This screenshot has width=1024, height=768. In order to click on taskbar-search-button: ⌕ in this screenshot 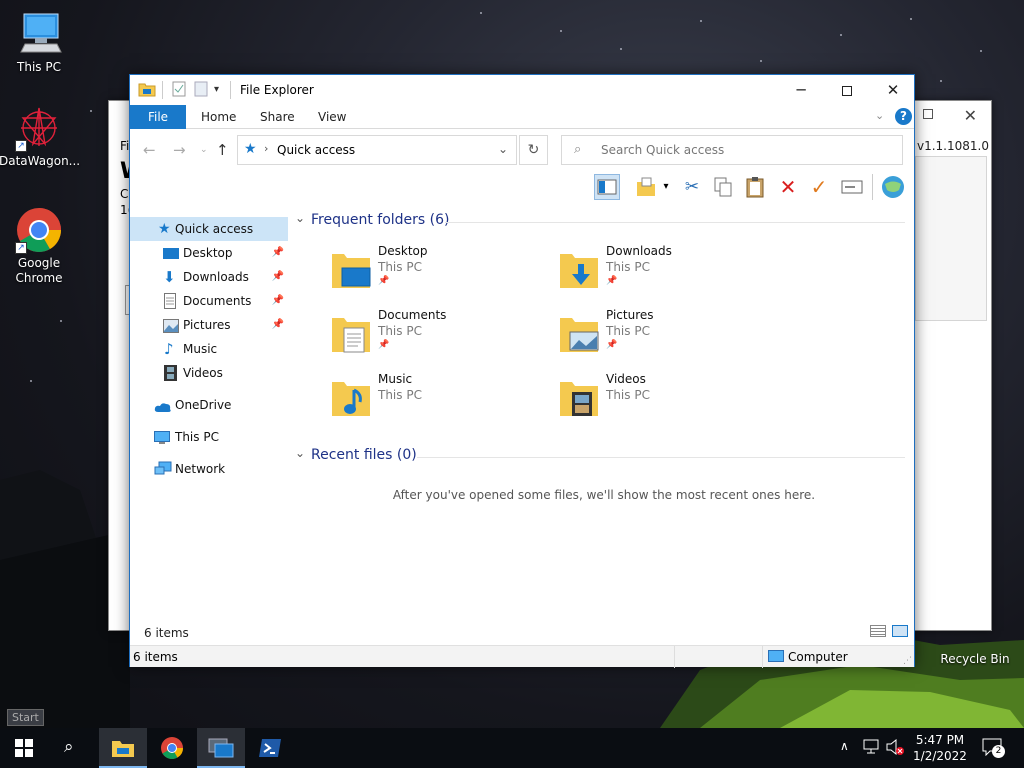, I will do `click(72, 748)`.